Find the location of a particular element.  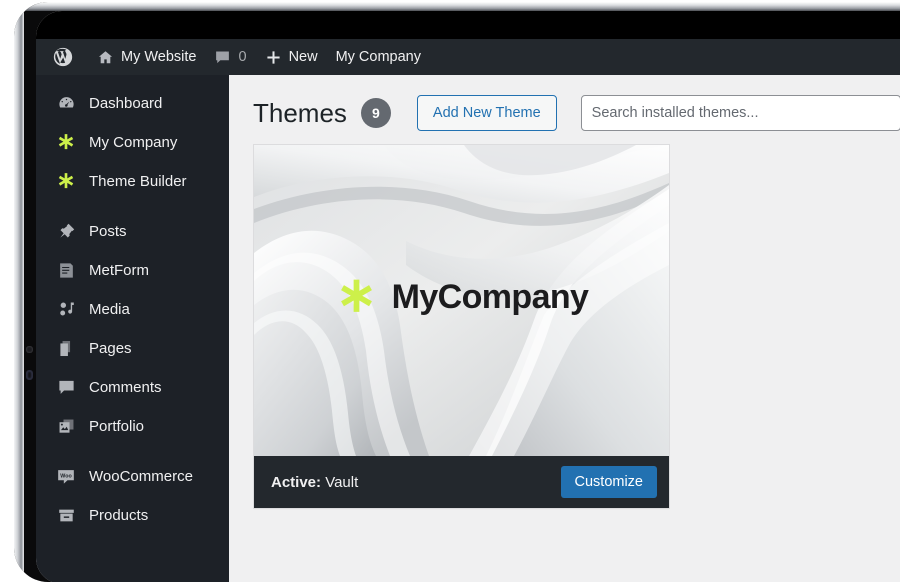

screen-top-black-area is located at coordinates (468, 25).